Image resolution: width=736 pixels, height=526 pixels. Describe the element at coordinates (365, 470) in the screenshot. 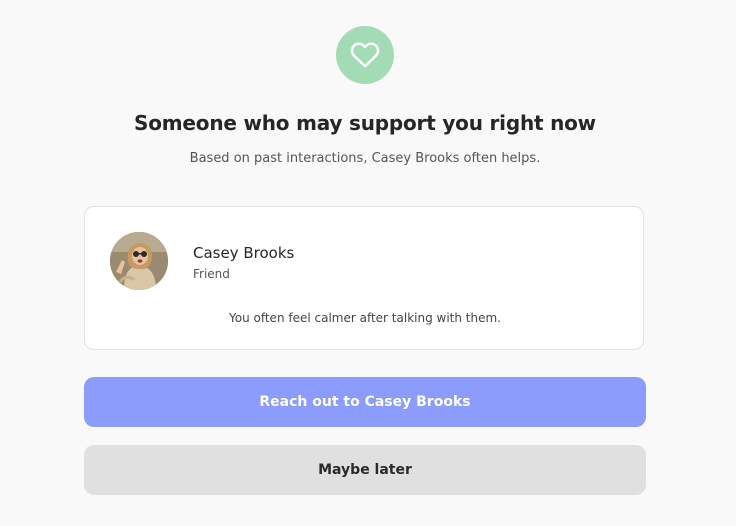

I see `maybe-later-button: Maybe later` at that location.